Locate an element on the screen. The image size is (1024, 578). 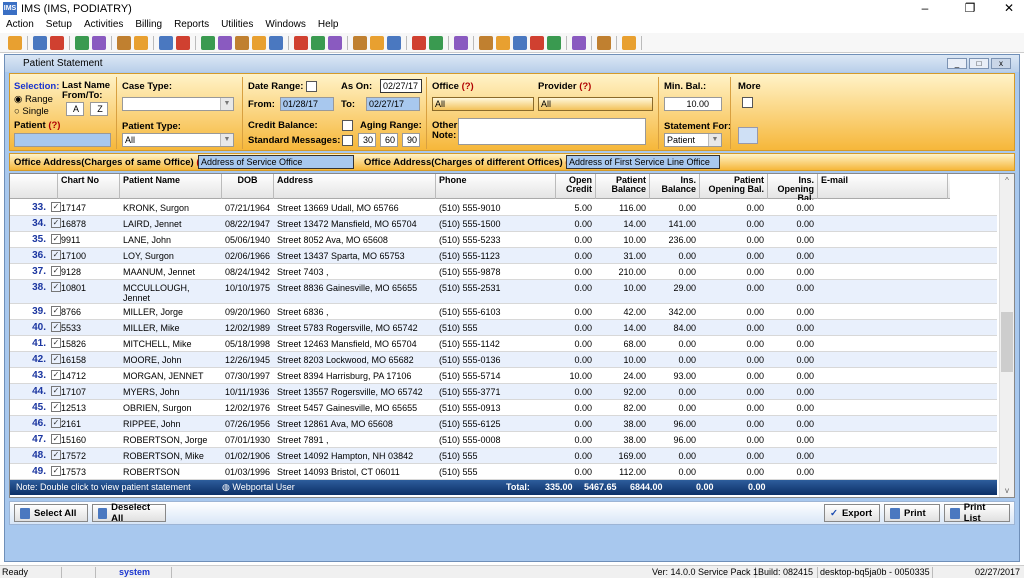
last-name-to-input: Z is located at coordinates (99, 109).